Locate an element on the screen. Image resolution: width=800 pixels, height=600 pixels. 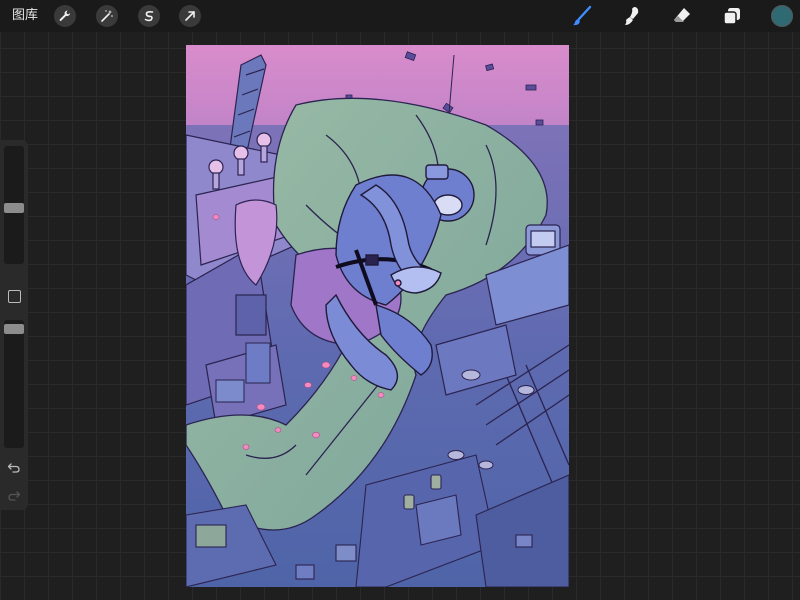
undo-icon is located at coordinates (14, 467).